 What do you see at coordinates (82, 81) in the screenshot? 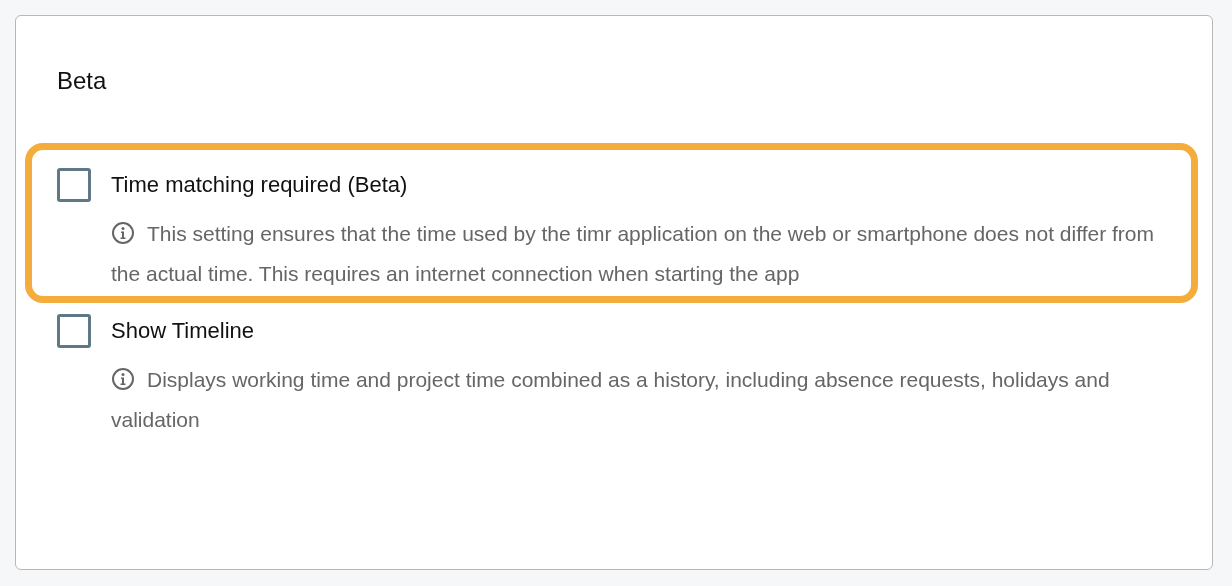
I see `section-title: Beta` at bounding box center [82, 81].